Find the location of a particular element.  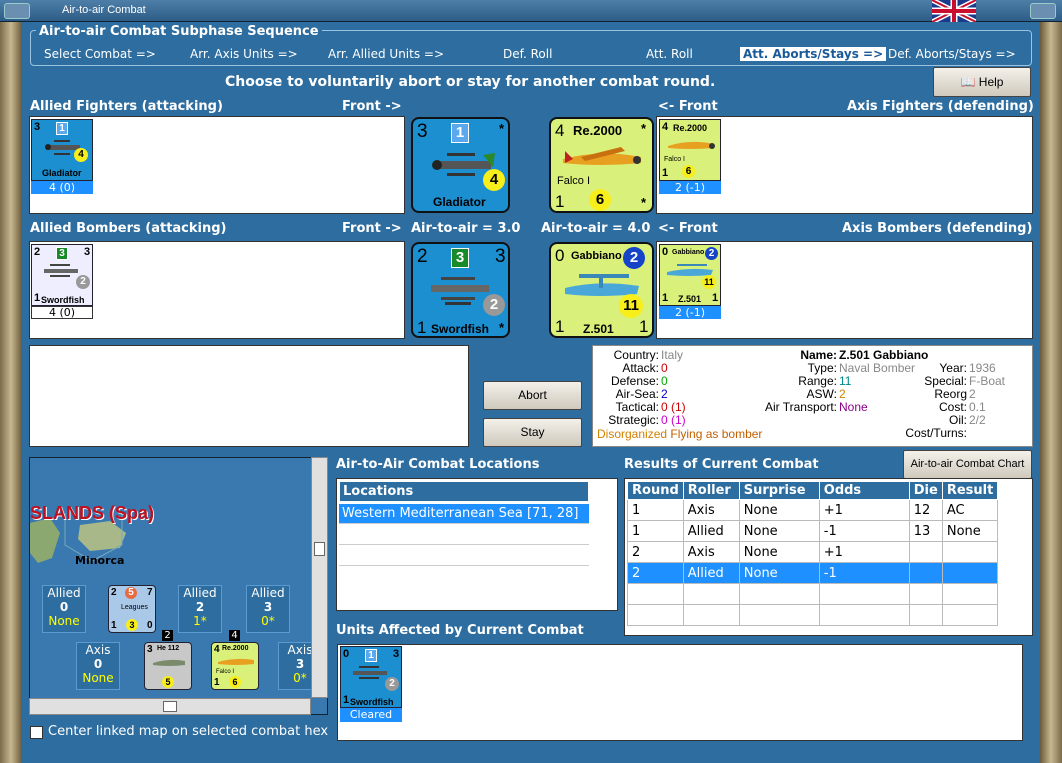

counter-asterisk: * is located at coordinates (644, 128).